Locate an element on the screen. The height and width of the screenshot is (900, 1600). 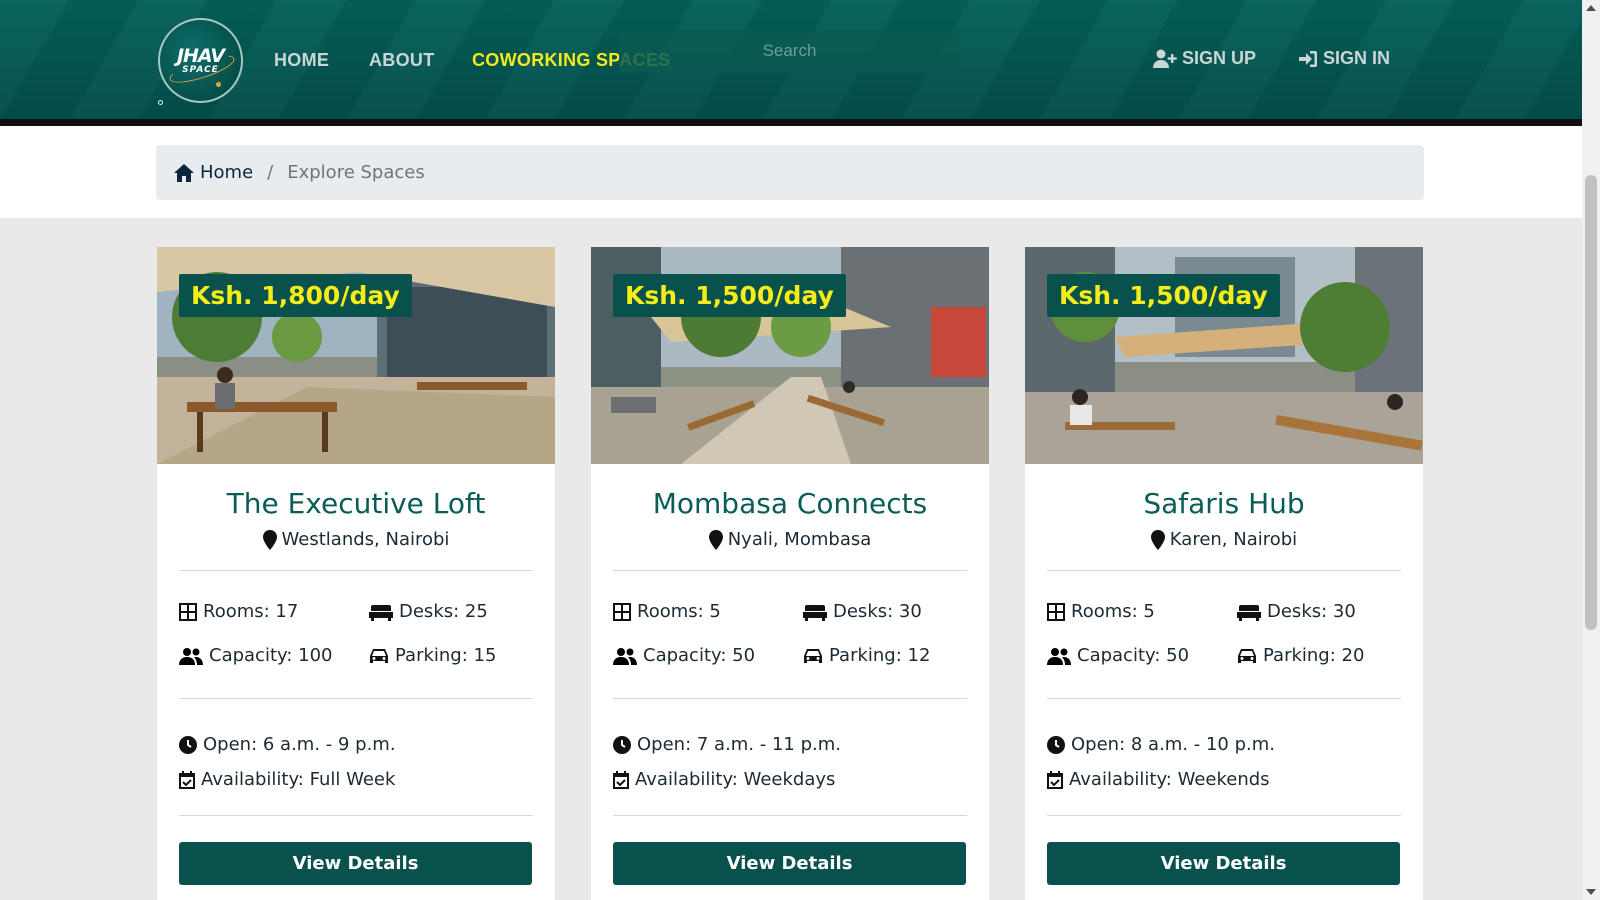
availability-label: Availability: Weekends is located at coordinates (1169, 779).